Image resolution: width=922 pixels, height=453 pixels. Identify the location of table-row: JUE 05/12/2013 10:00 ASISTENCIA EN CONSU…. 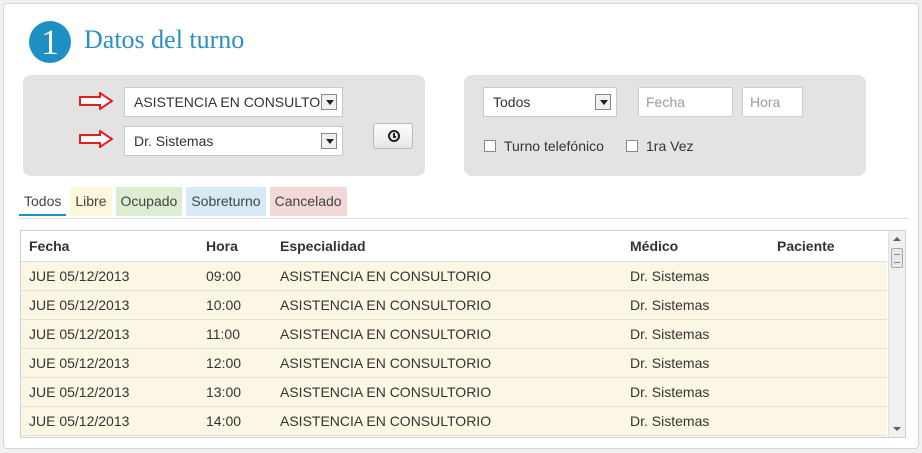
(454, 305).